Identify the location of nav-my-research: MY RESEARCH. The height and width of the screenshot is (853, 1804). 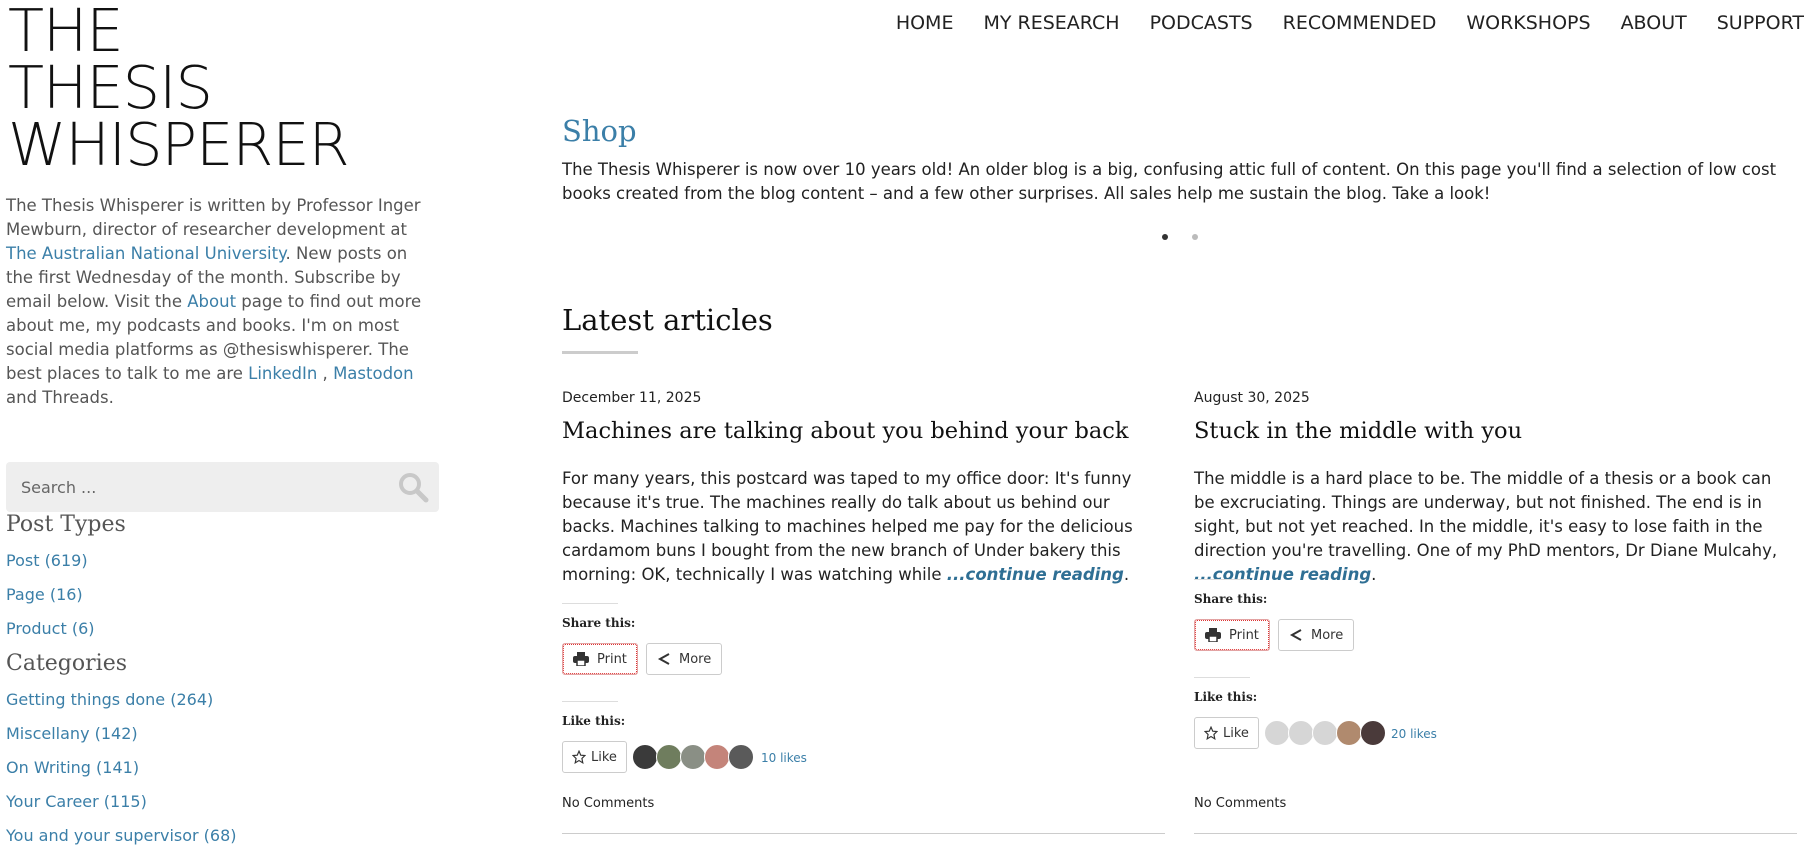
(1051, 23).